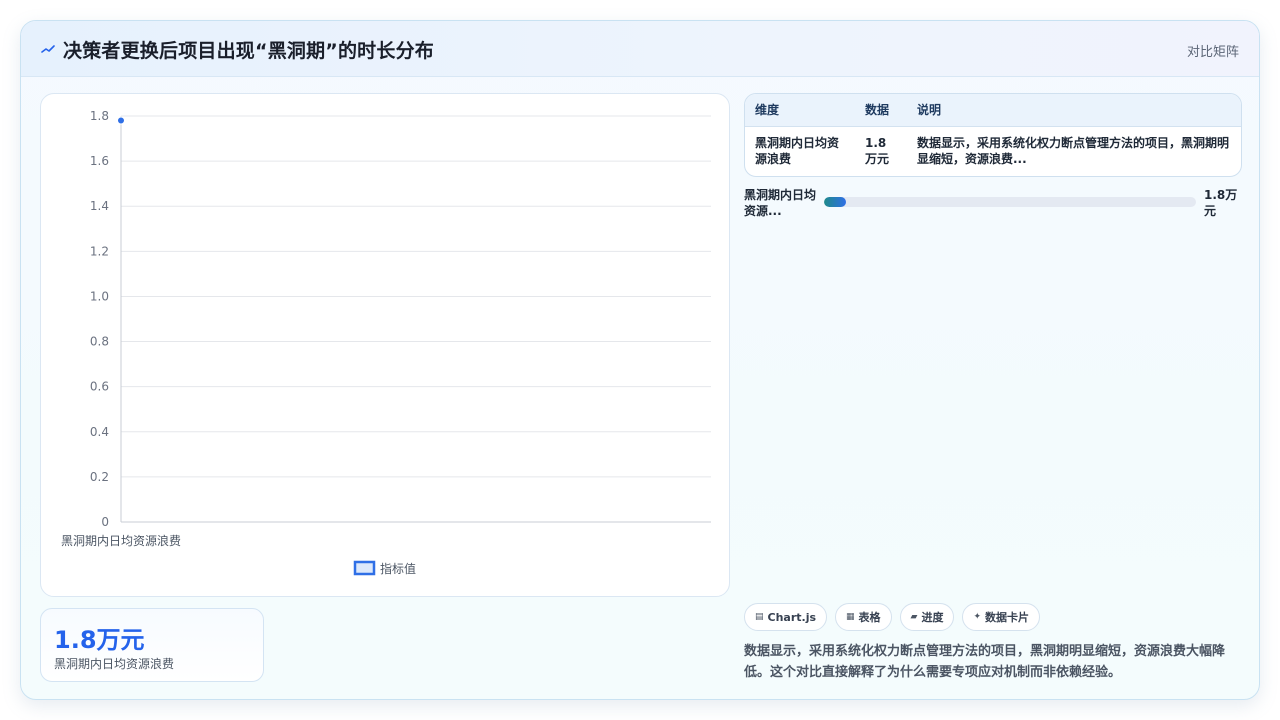 This screenshot has width=1280, height=720. I want to click on tag-label: 数据卡片, so click(1007, 617).